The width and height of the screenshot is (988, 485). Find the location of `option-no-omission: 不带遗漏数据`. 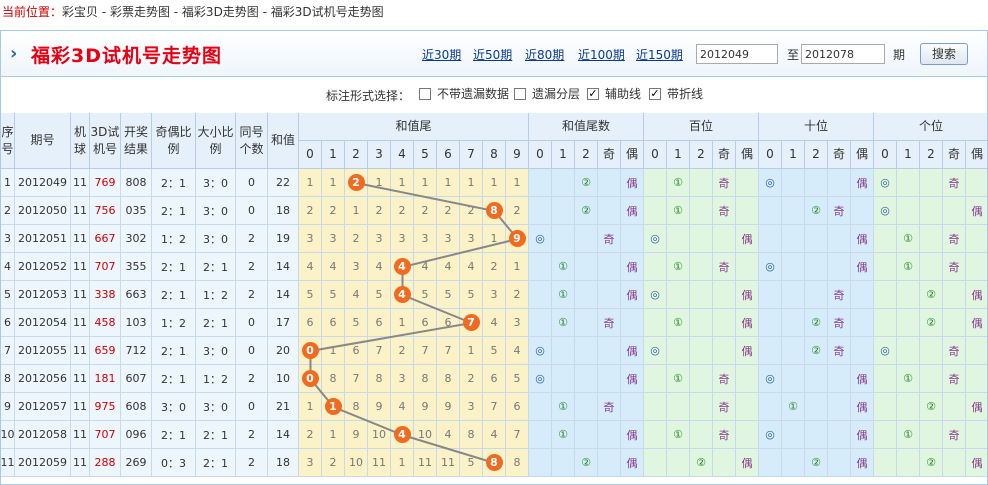

option-no-omission: 不带遗漏数据 is located at coordinates (464, 94).